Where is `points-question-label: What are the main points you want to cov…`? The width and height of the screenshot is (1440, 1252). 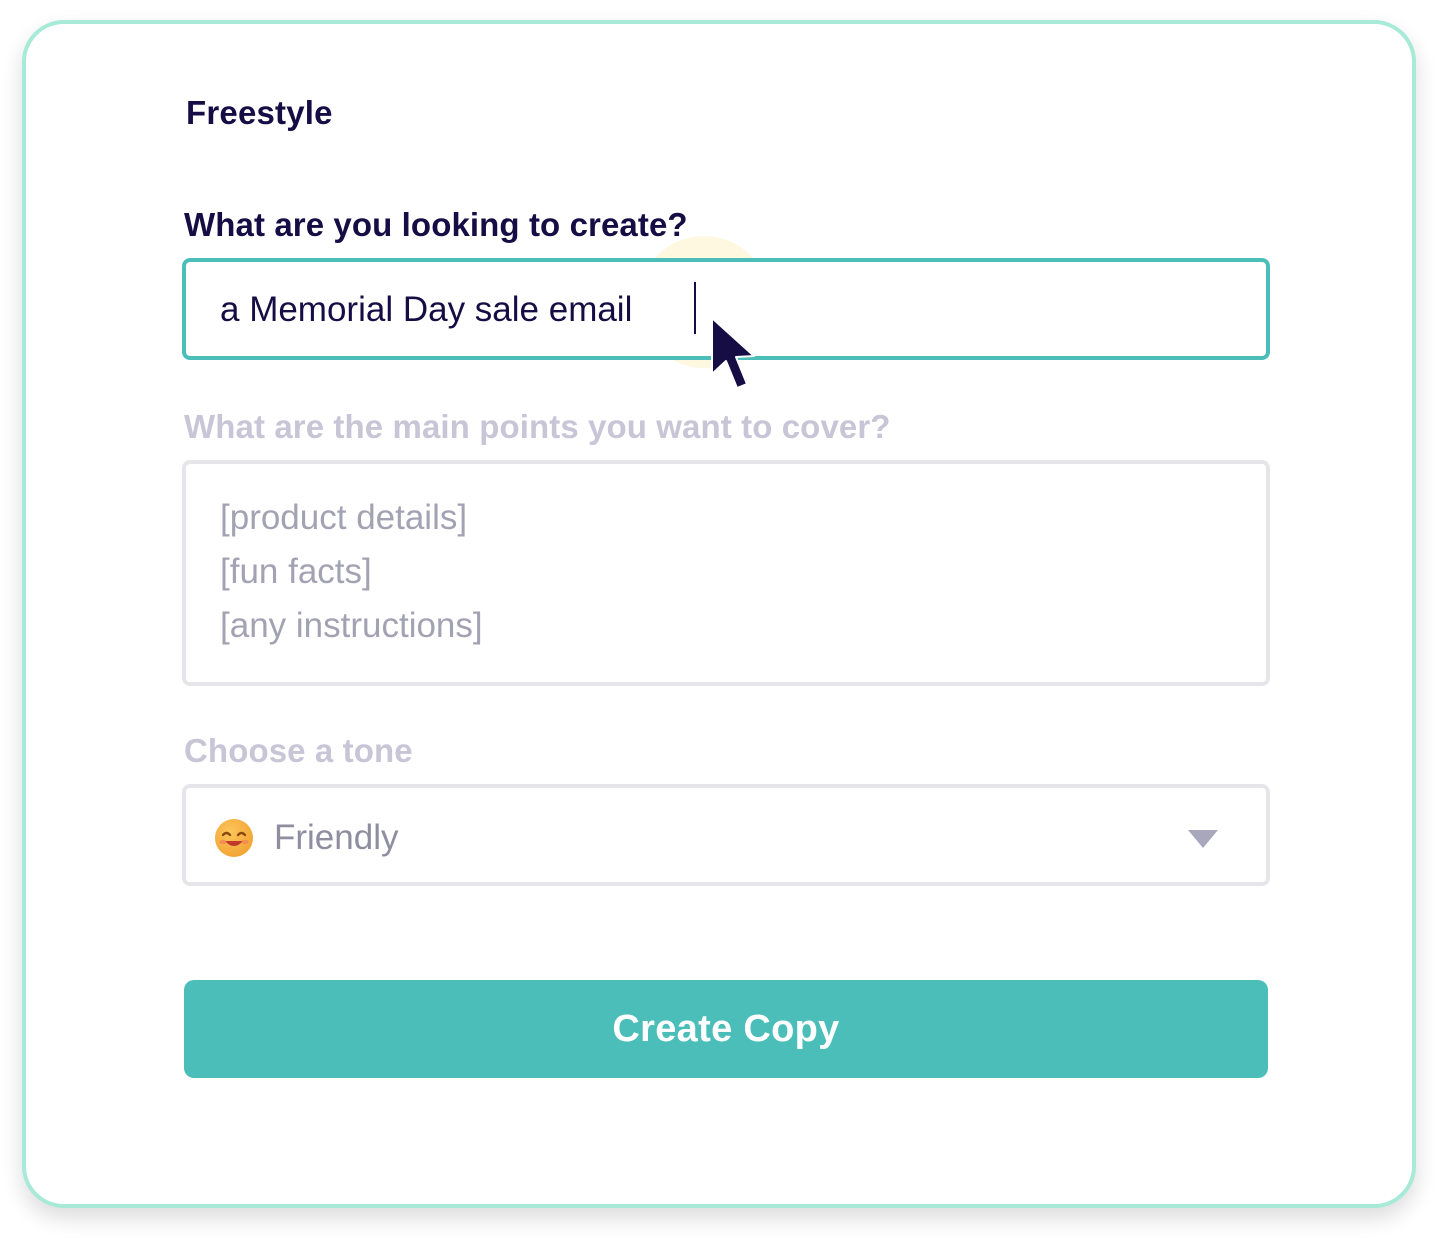 points-question-label: What are the main points you want to cov… is located at coordinates (537, 426).